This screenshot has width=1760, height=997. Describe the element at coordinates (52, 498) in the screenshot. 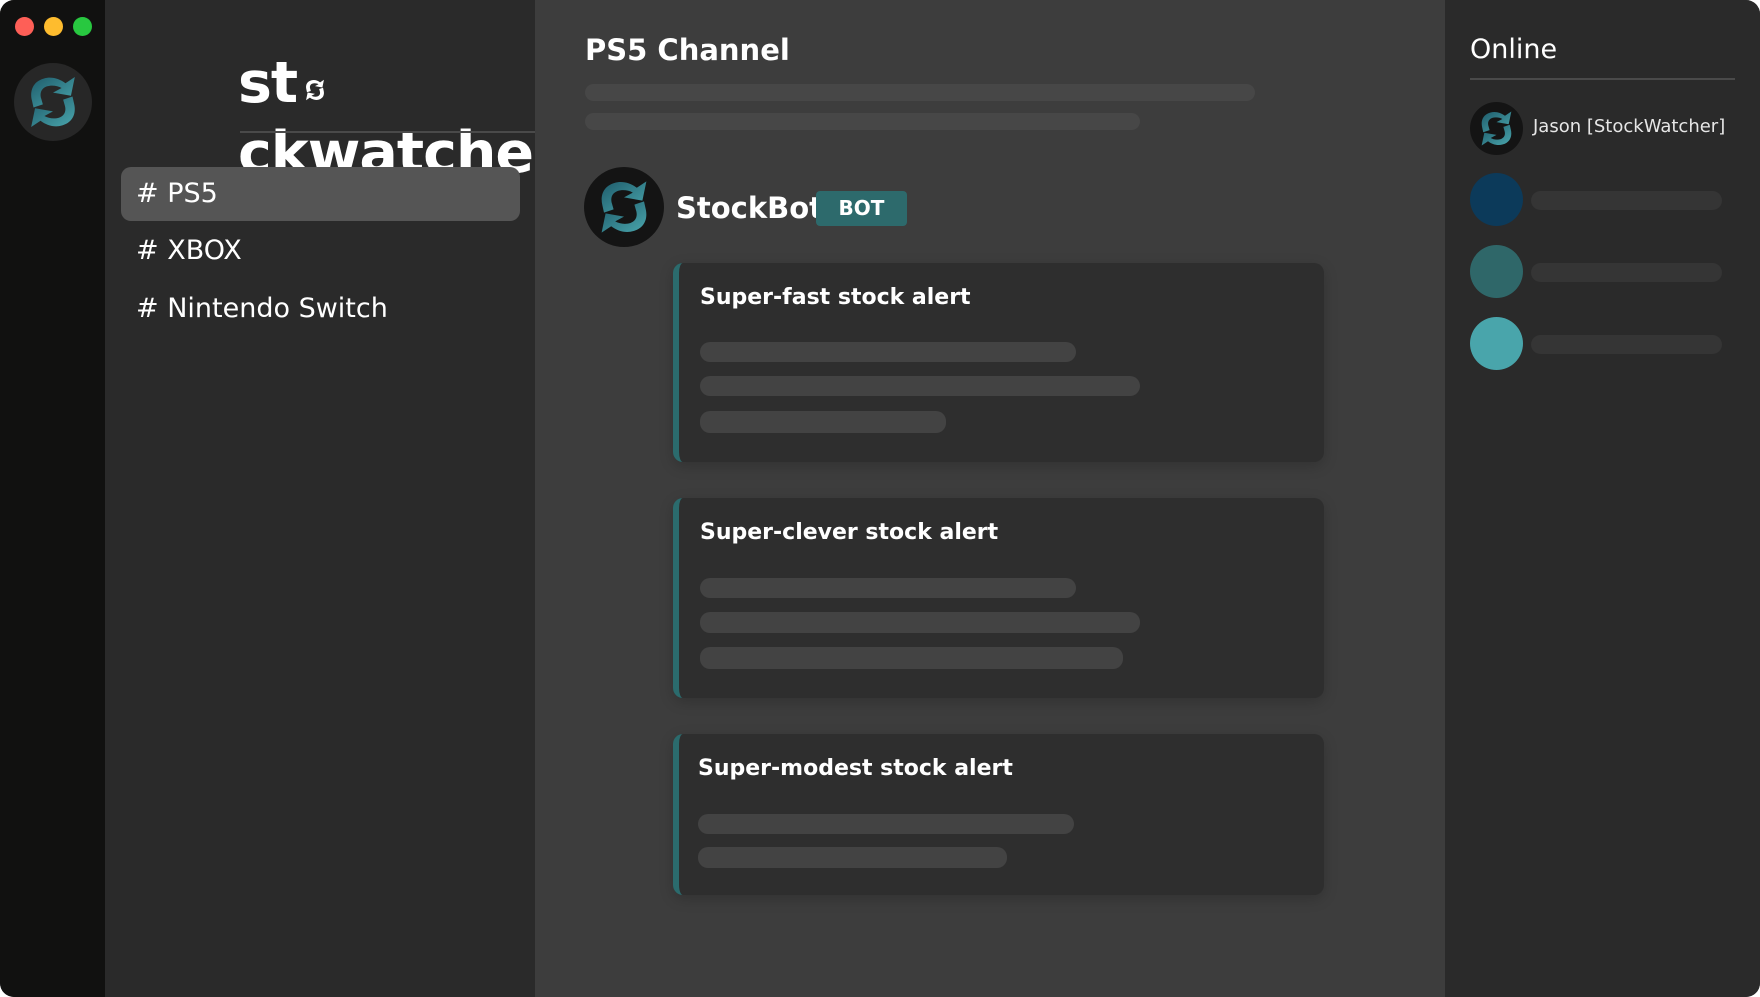

I see `server-rail` at that location.